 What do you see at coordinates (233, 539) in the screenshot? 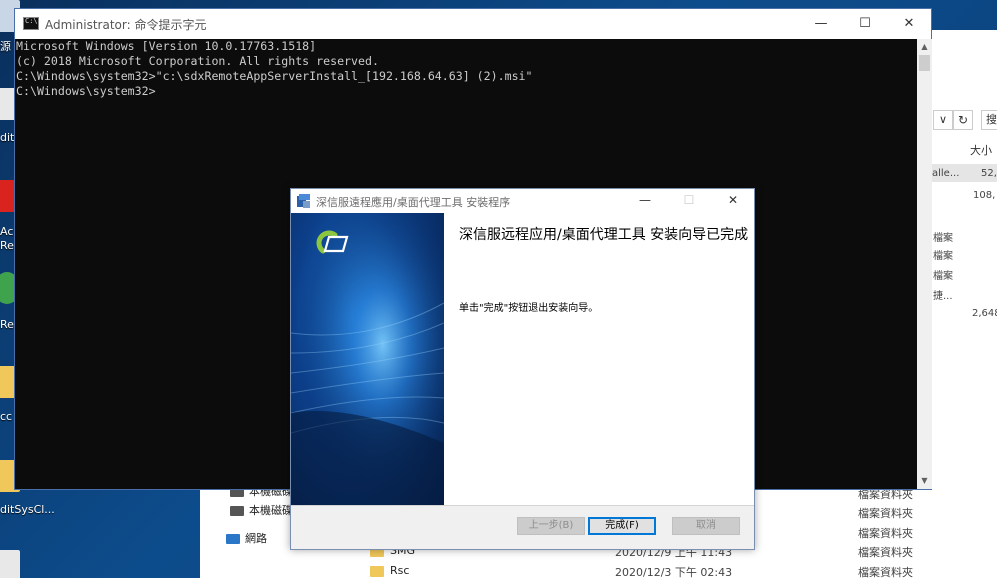
I see `network-icon` at bounding box center [233, 539].